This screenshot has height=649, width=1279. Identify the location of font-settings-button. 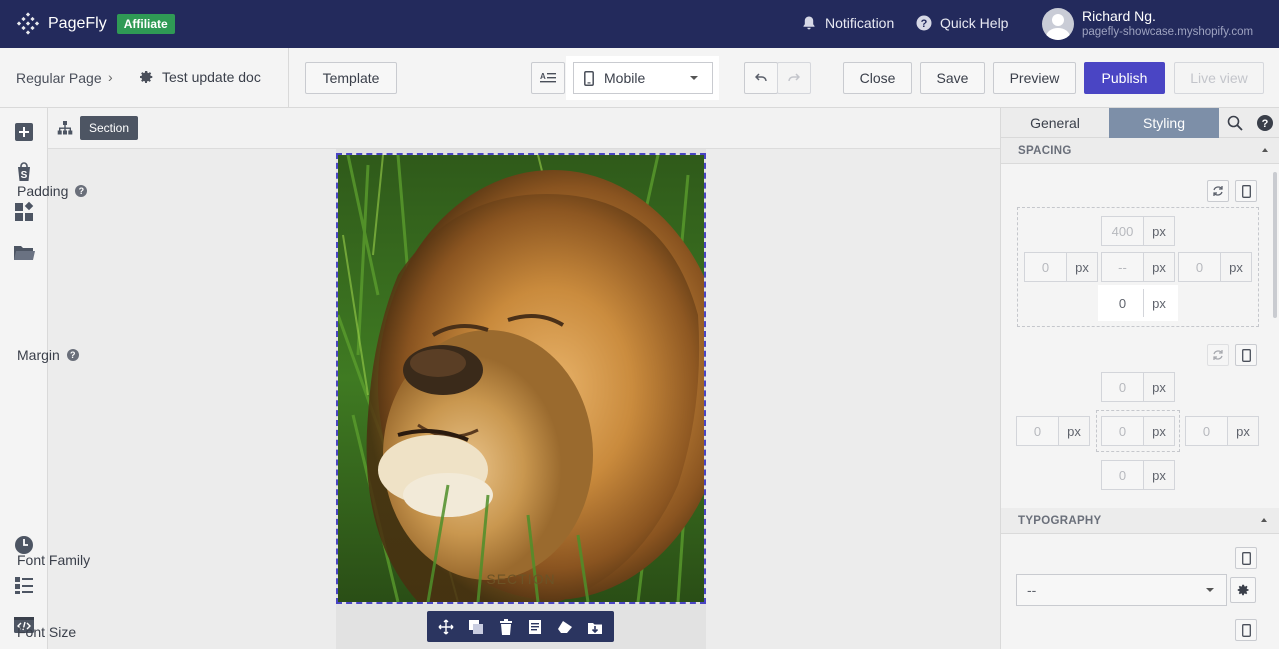
(1243, 590).